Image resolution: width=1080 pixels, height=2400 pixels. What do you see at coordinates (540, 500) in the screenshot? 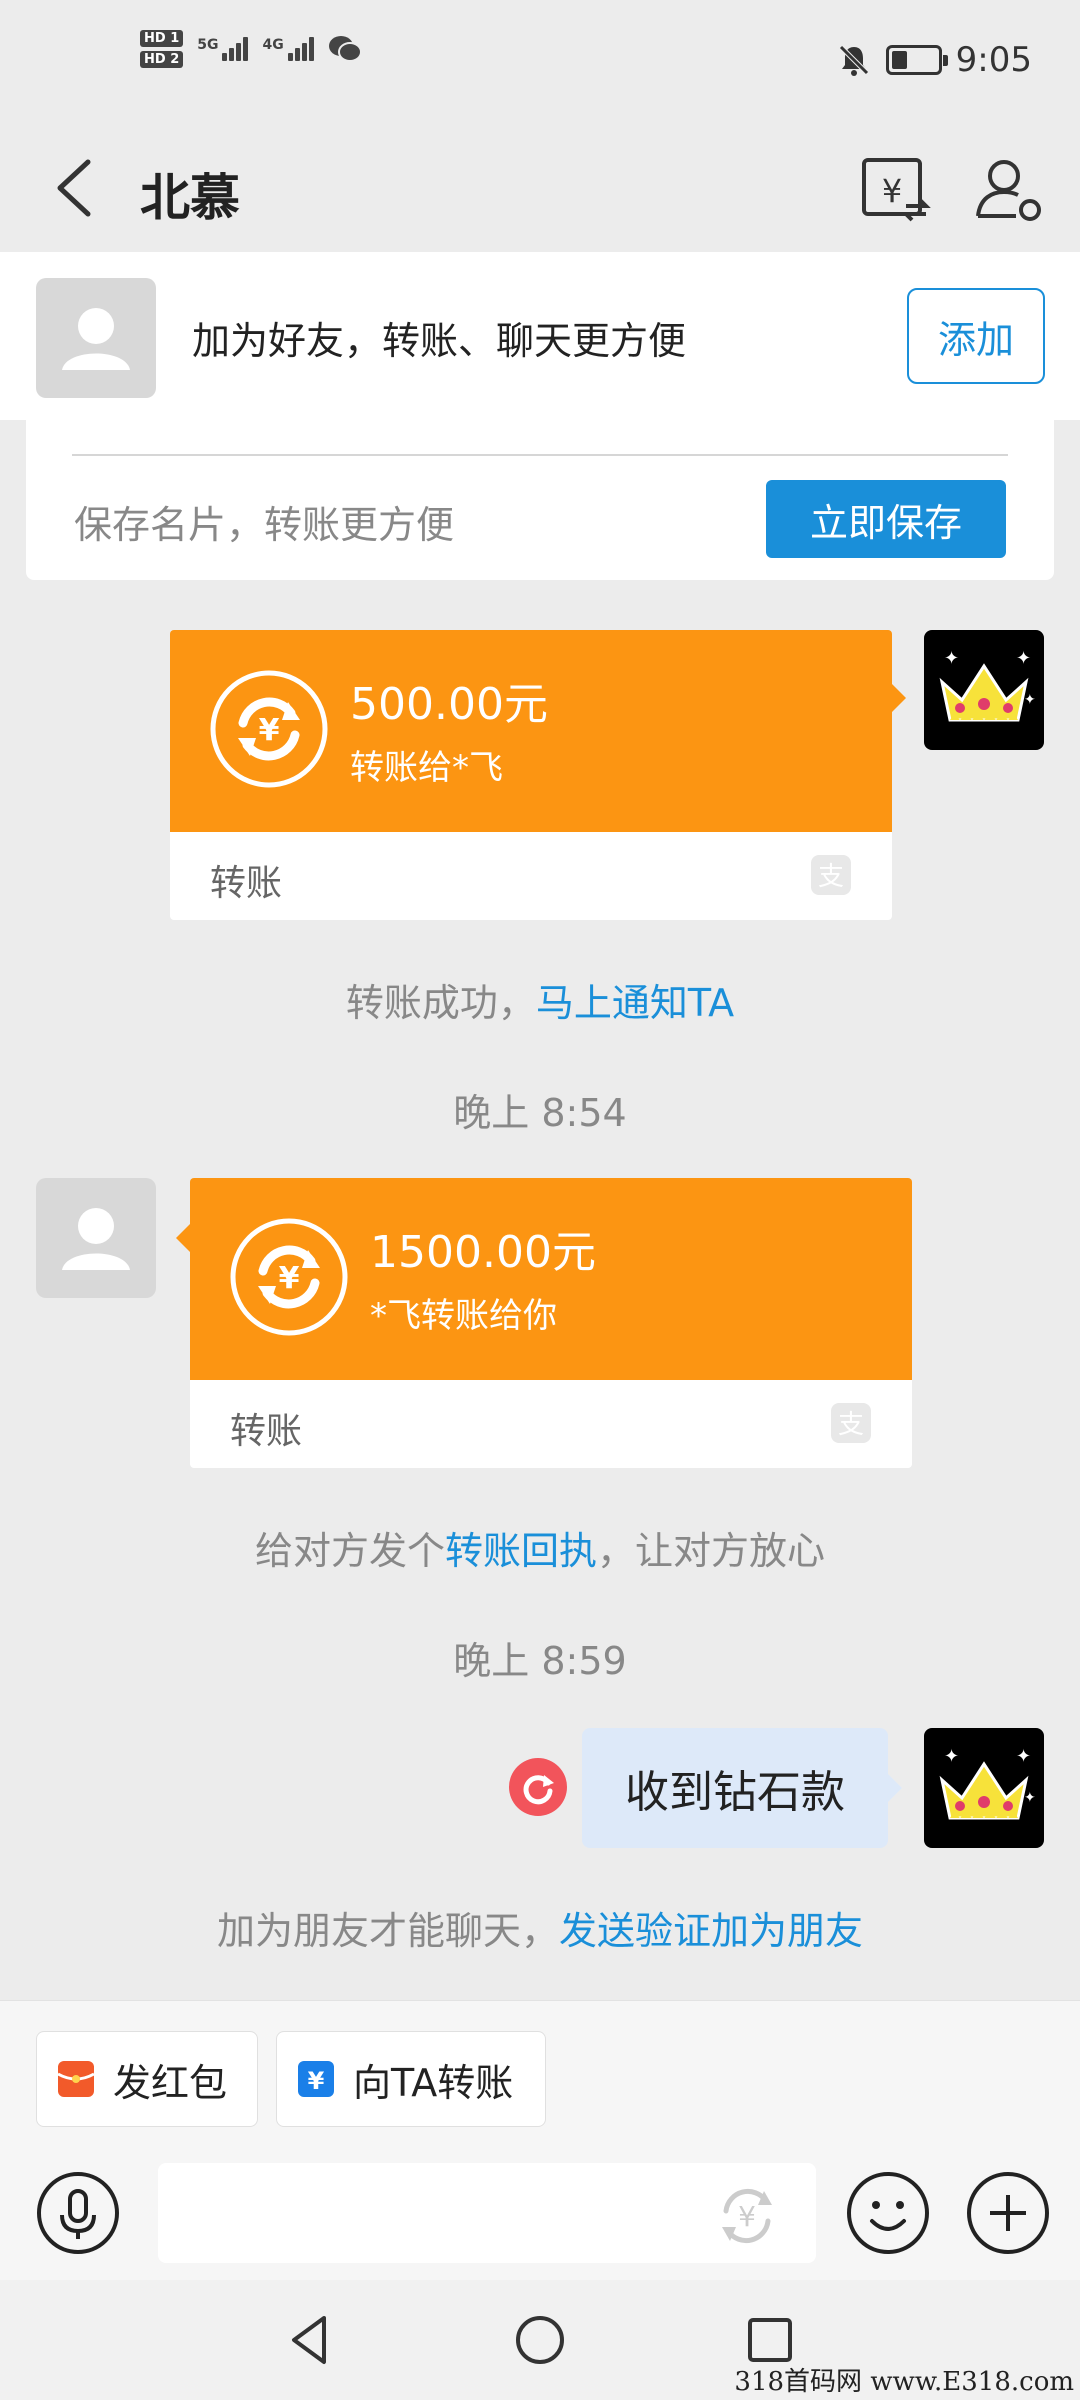
I see `save-contact-card: 保存名片，转账更方便 立即保存` at bounding box center [540, 500].